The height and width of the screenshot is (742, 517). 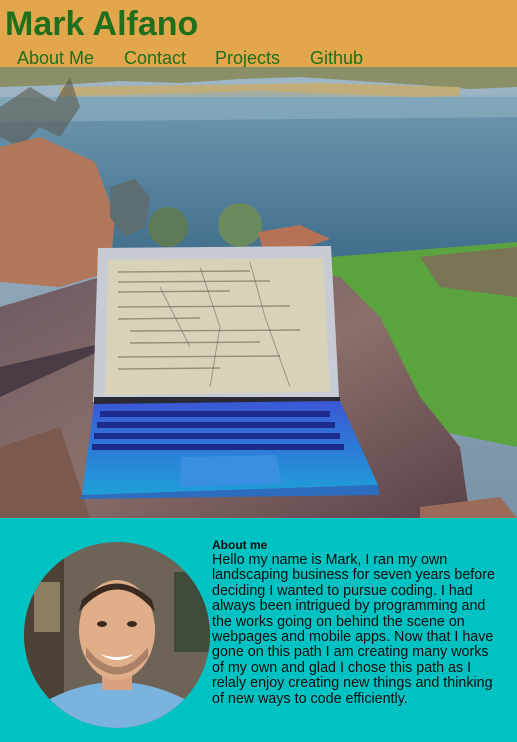 I want to click on nav-github: Github, so click(x=336, y=58).